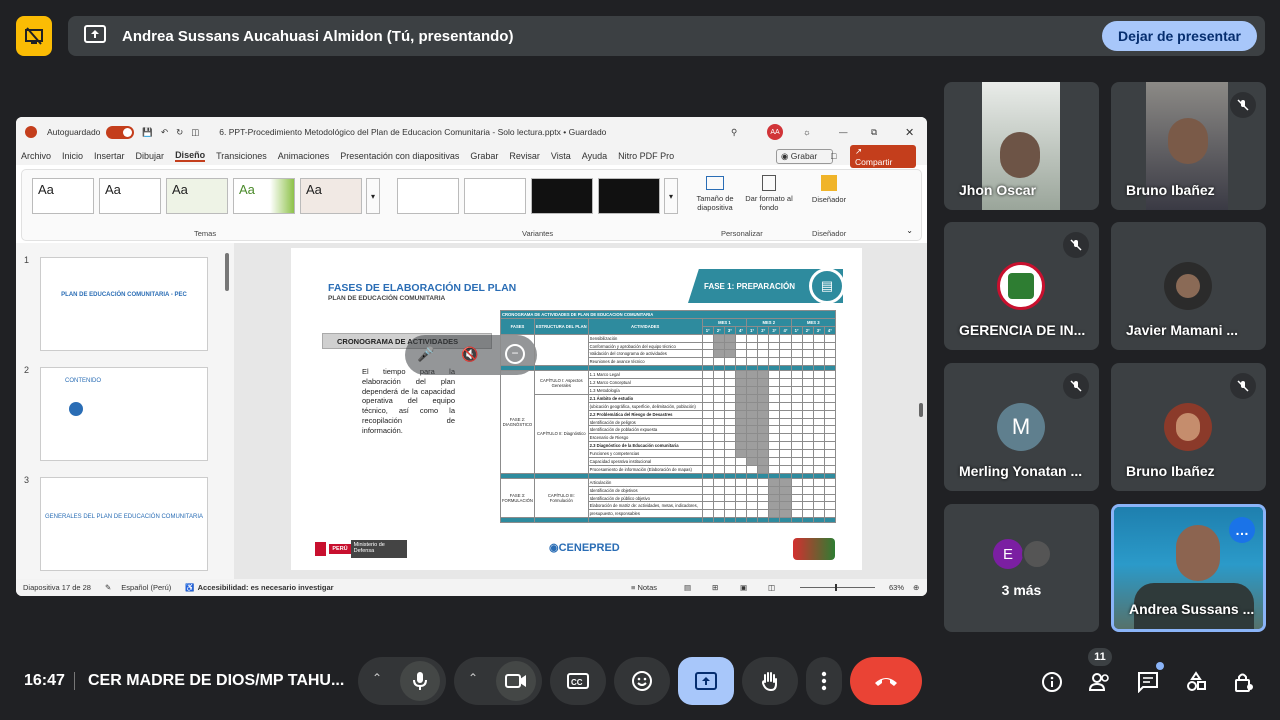 Image resolution: width=1280 pixels, height=720 pixels. Describe the element at coordinates (195, 132) in the screenshot. I see `present-icon: ◫` at that location.